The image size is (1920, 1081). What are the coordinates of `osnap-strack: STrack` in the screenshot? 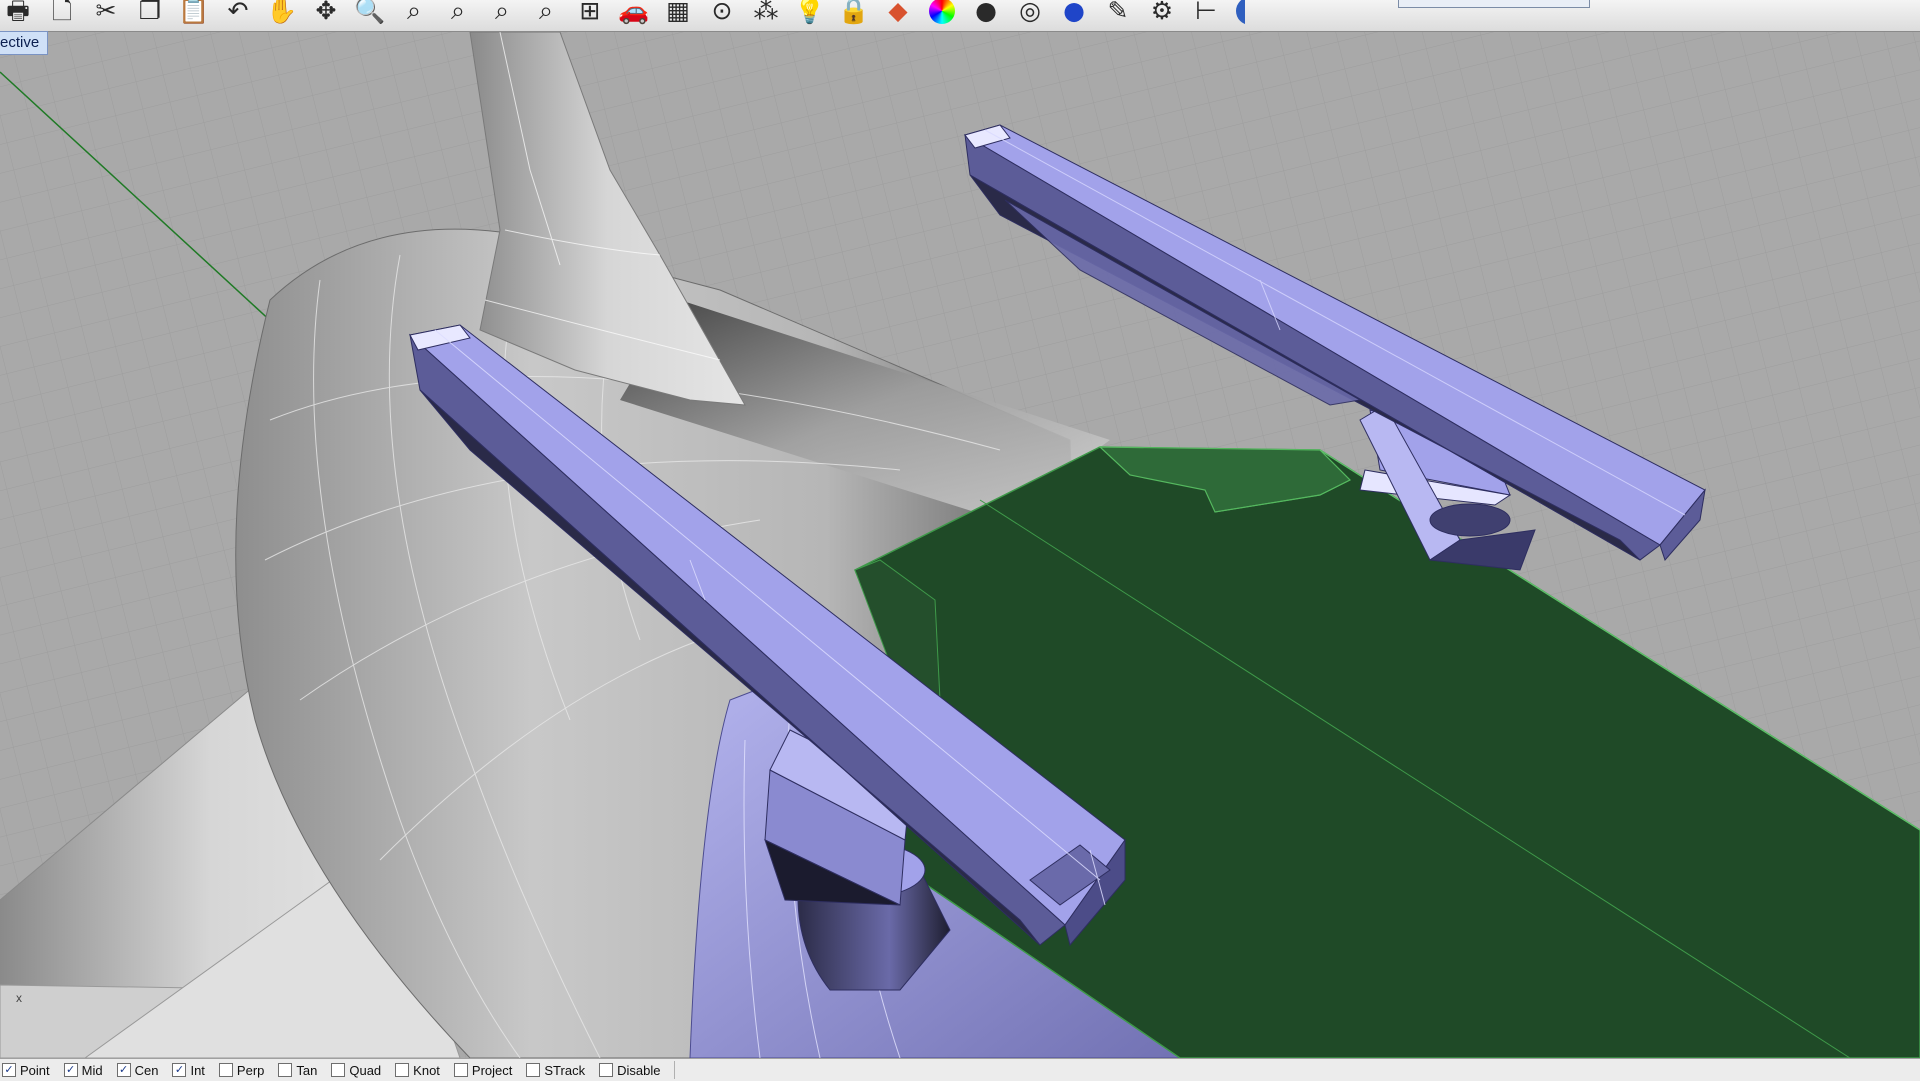 It's located at (560, 1070).